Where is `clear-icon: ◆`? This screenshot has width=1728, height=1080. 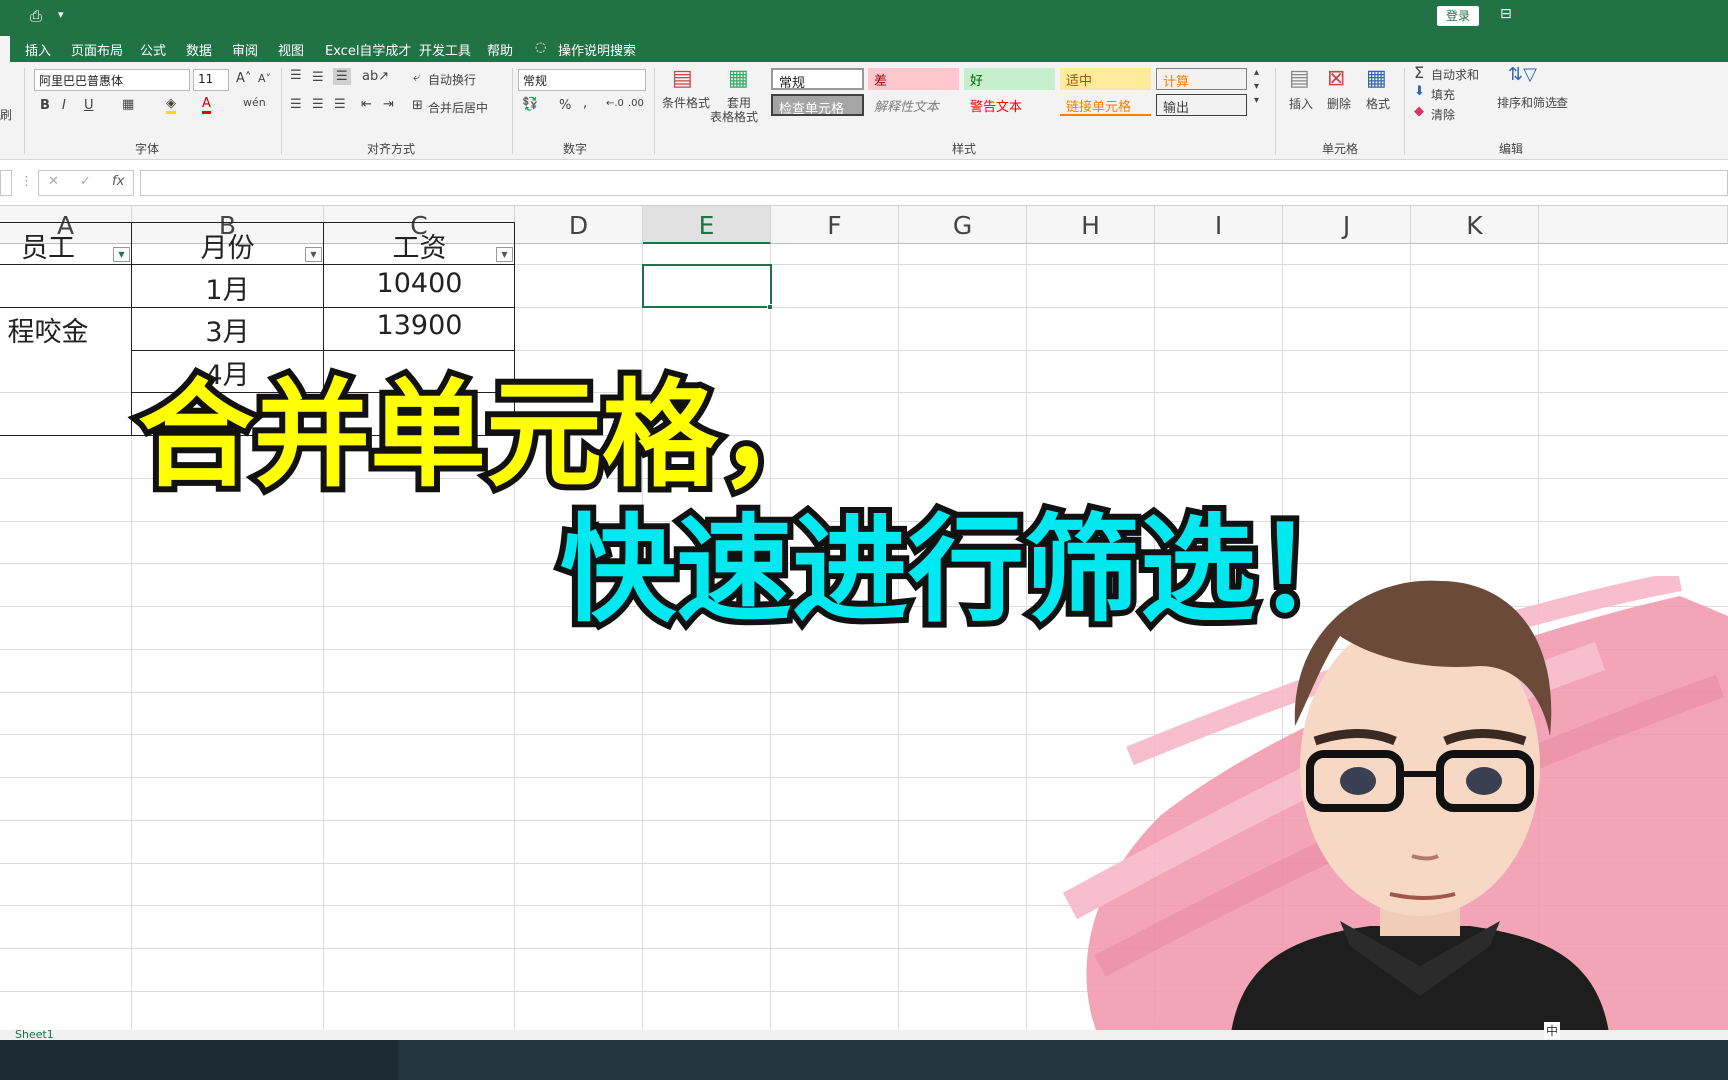 clear-icon: ◆ is located at coordinates (1419, 111).